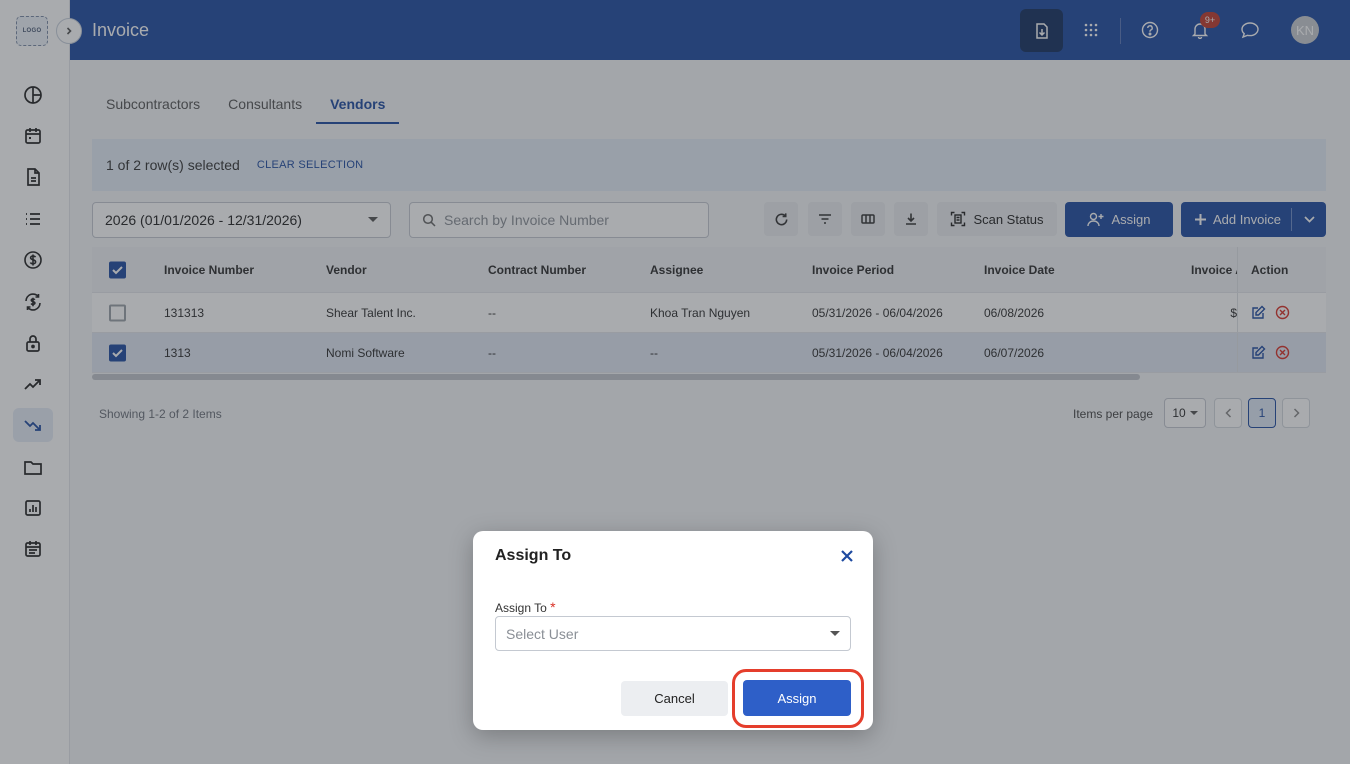 This screenshot has height=764, width=1350. What do you see at coordinates (847, 556) in the screenshot?
I see `close-icon` at bounding box center [847, 556].